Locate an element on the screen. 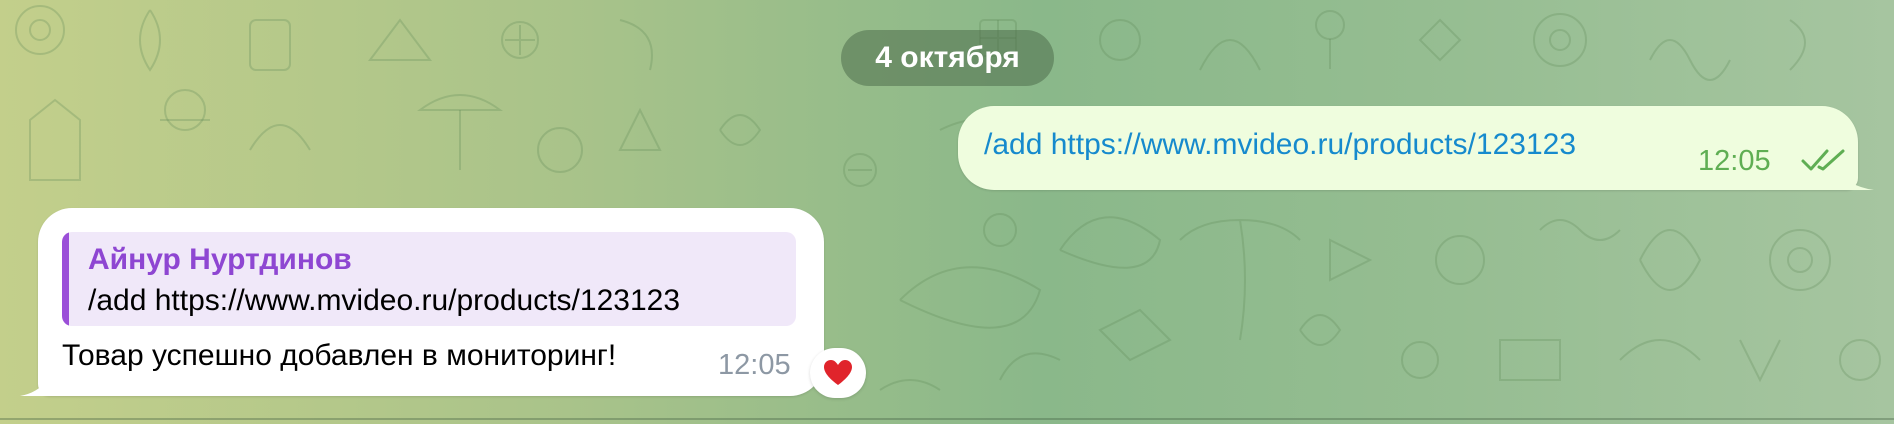 This screenshot has height=424, width=1894. reply-quote-bar is located at coordinates (65, 279).